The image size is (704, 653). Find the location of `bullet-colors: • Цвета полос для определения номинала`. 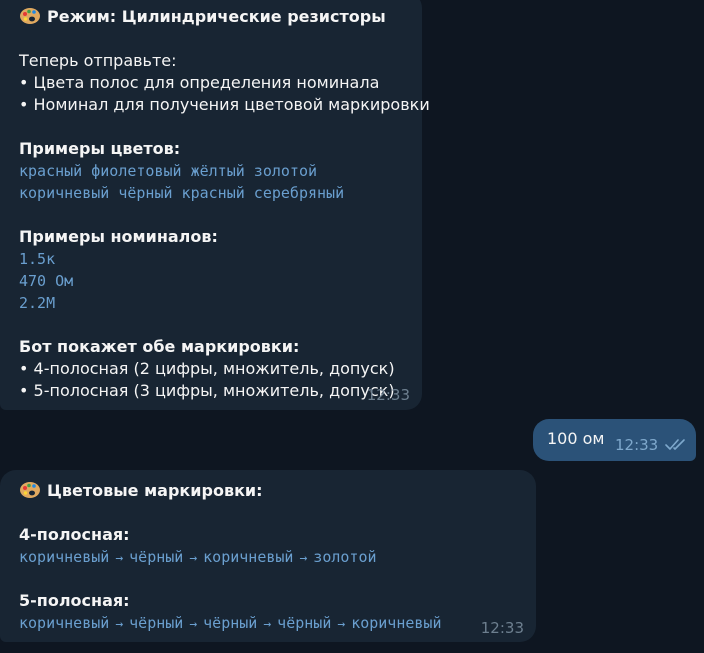

bullet-colors: • Цвета полос для определения номинала is located at coordinates (199, 82).